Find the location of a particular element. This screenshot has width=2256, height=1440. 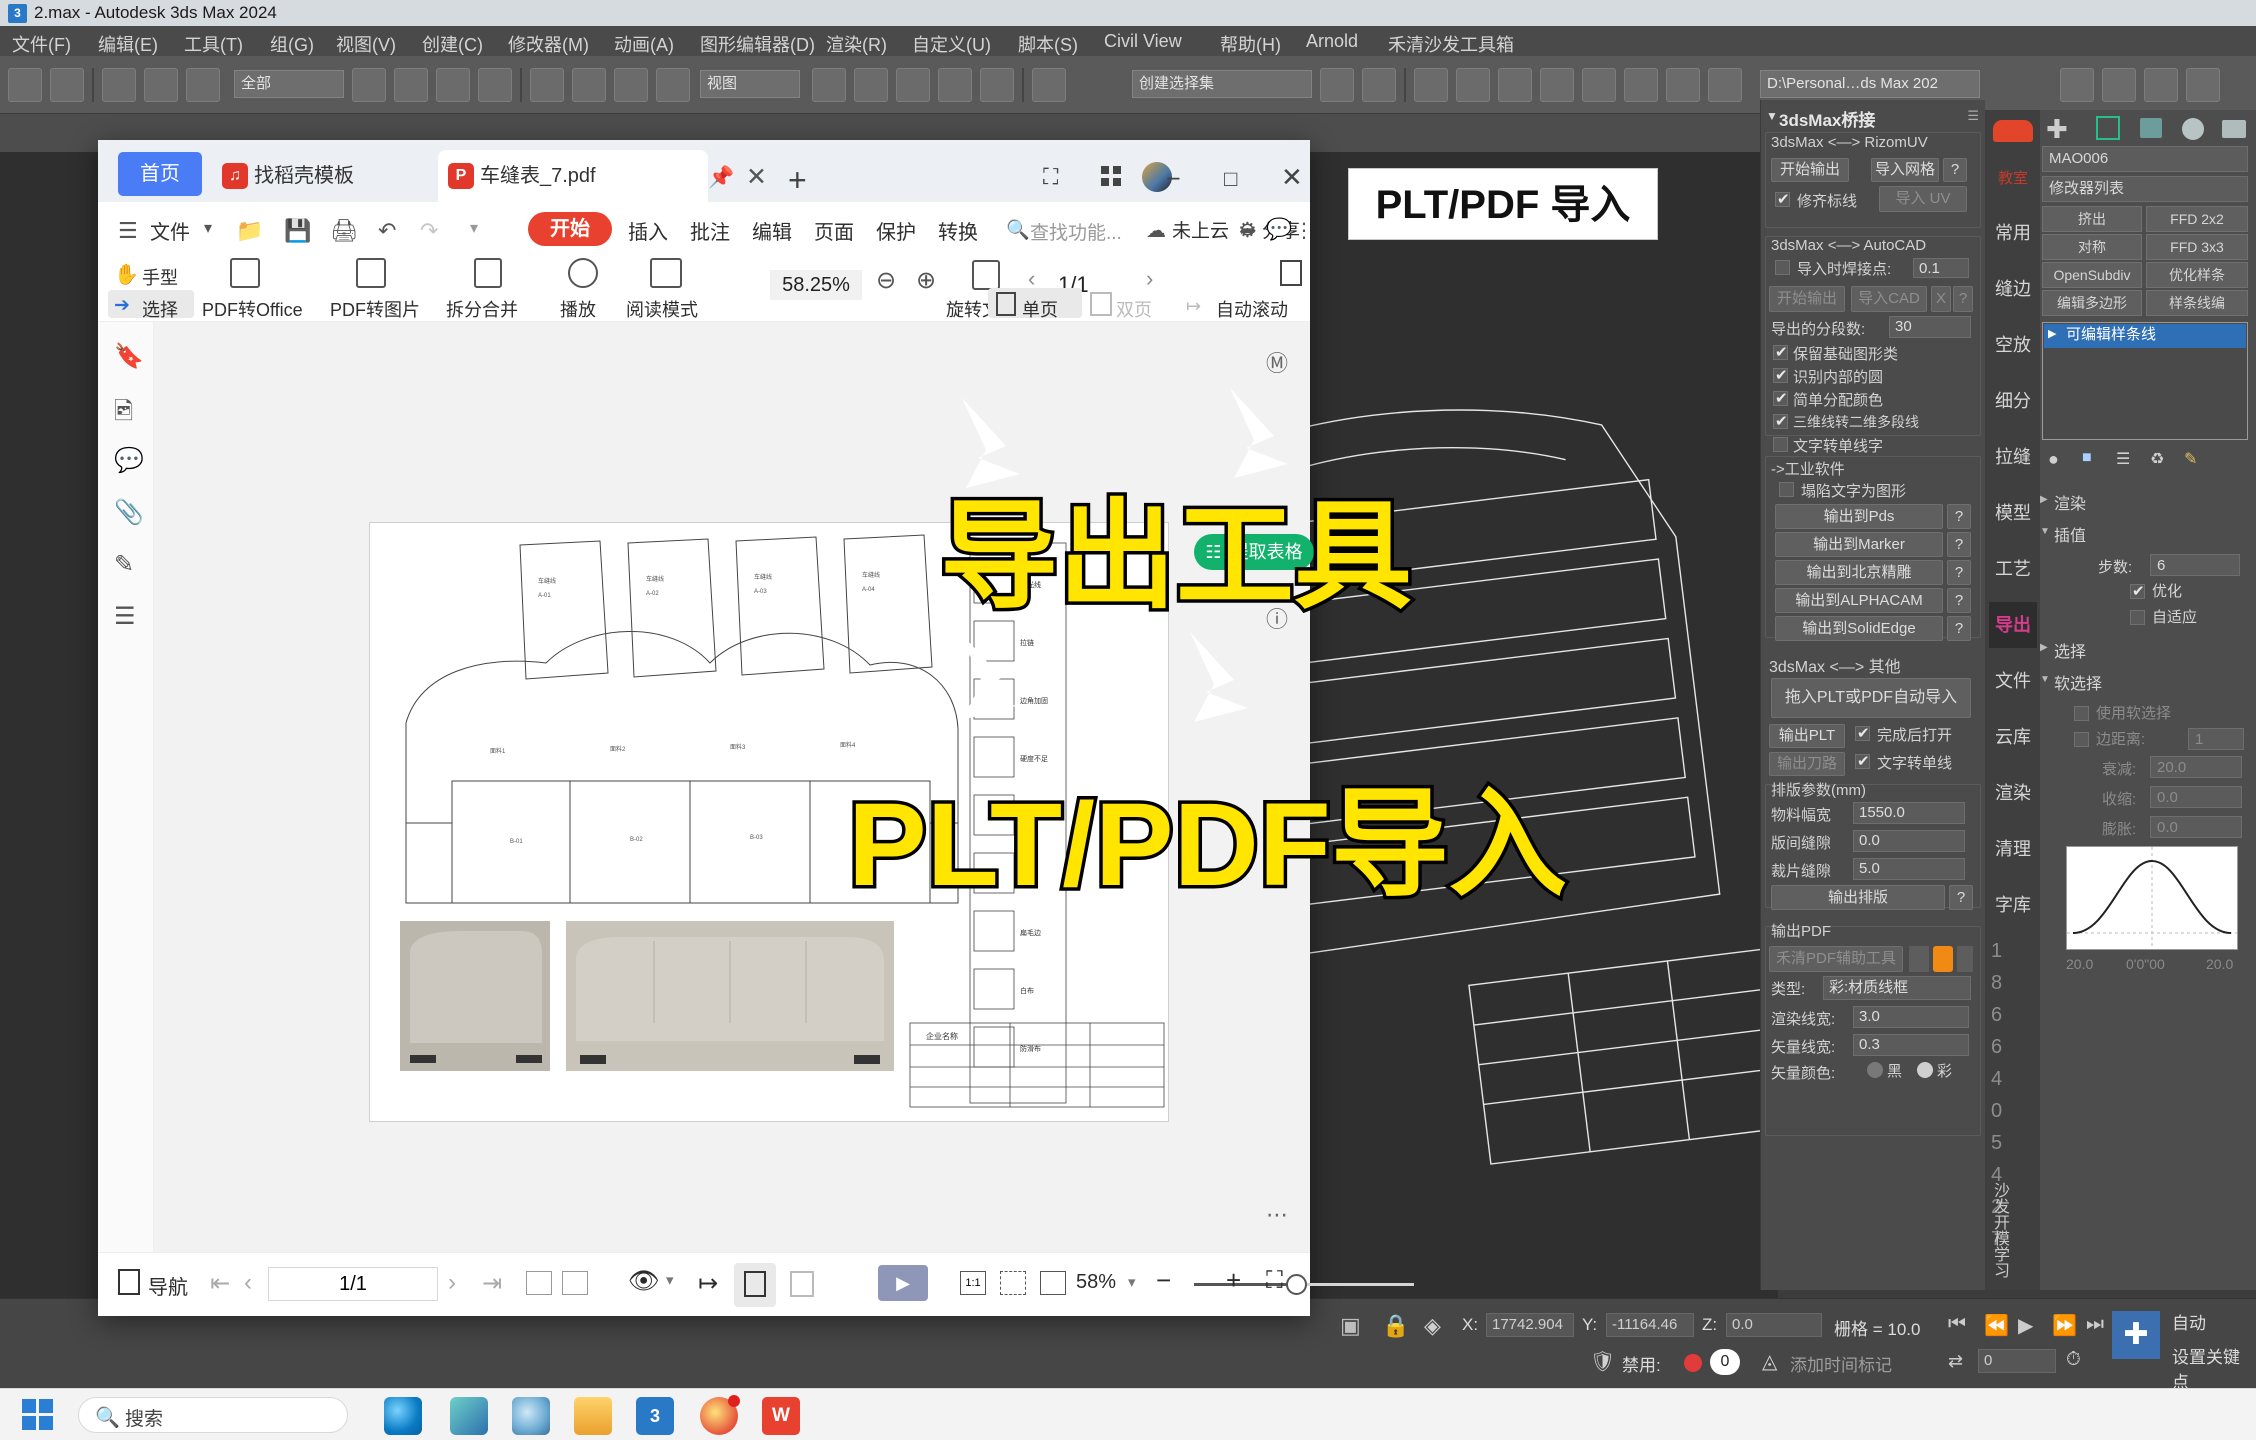

ribbon-tab-start: 开始 is located at coordinates (570, 229).